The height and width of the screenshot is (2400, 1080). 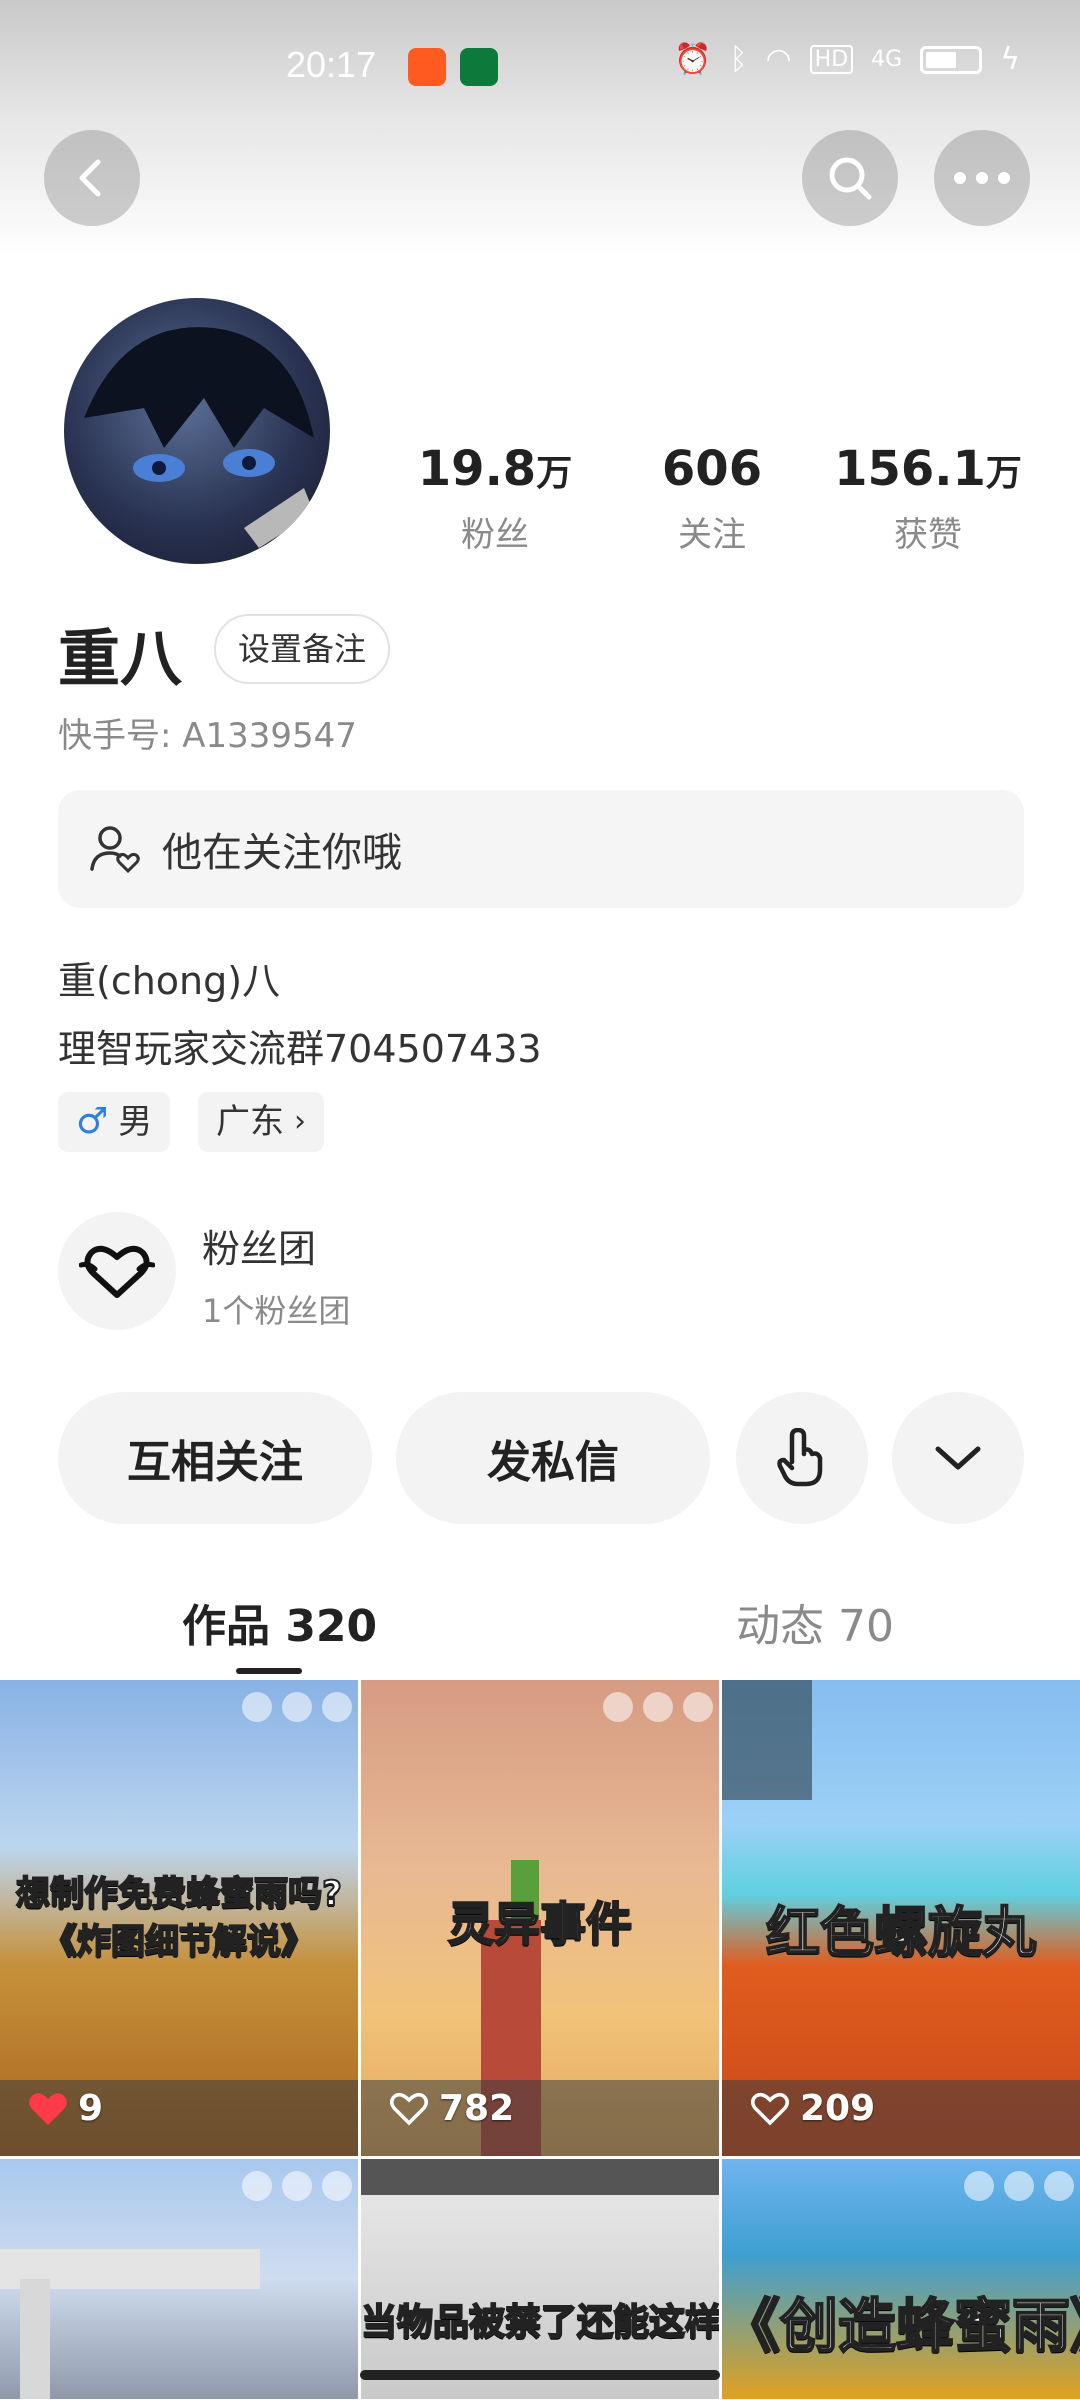 I want to click on more-button, so click(x=982, y=178).